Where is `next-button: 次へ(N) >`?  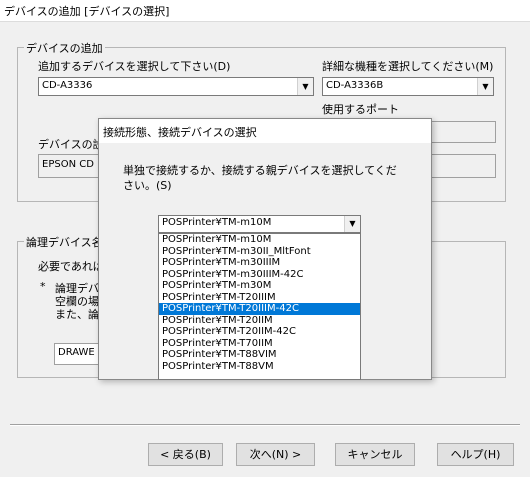 next-button: 次へ(N) > is located at coordinates (275, 454).